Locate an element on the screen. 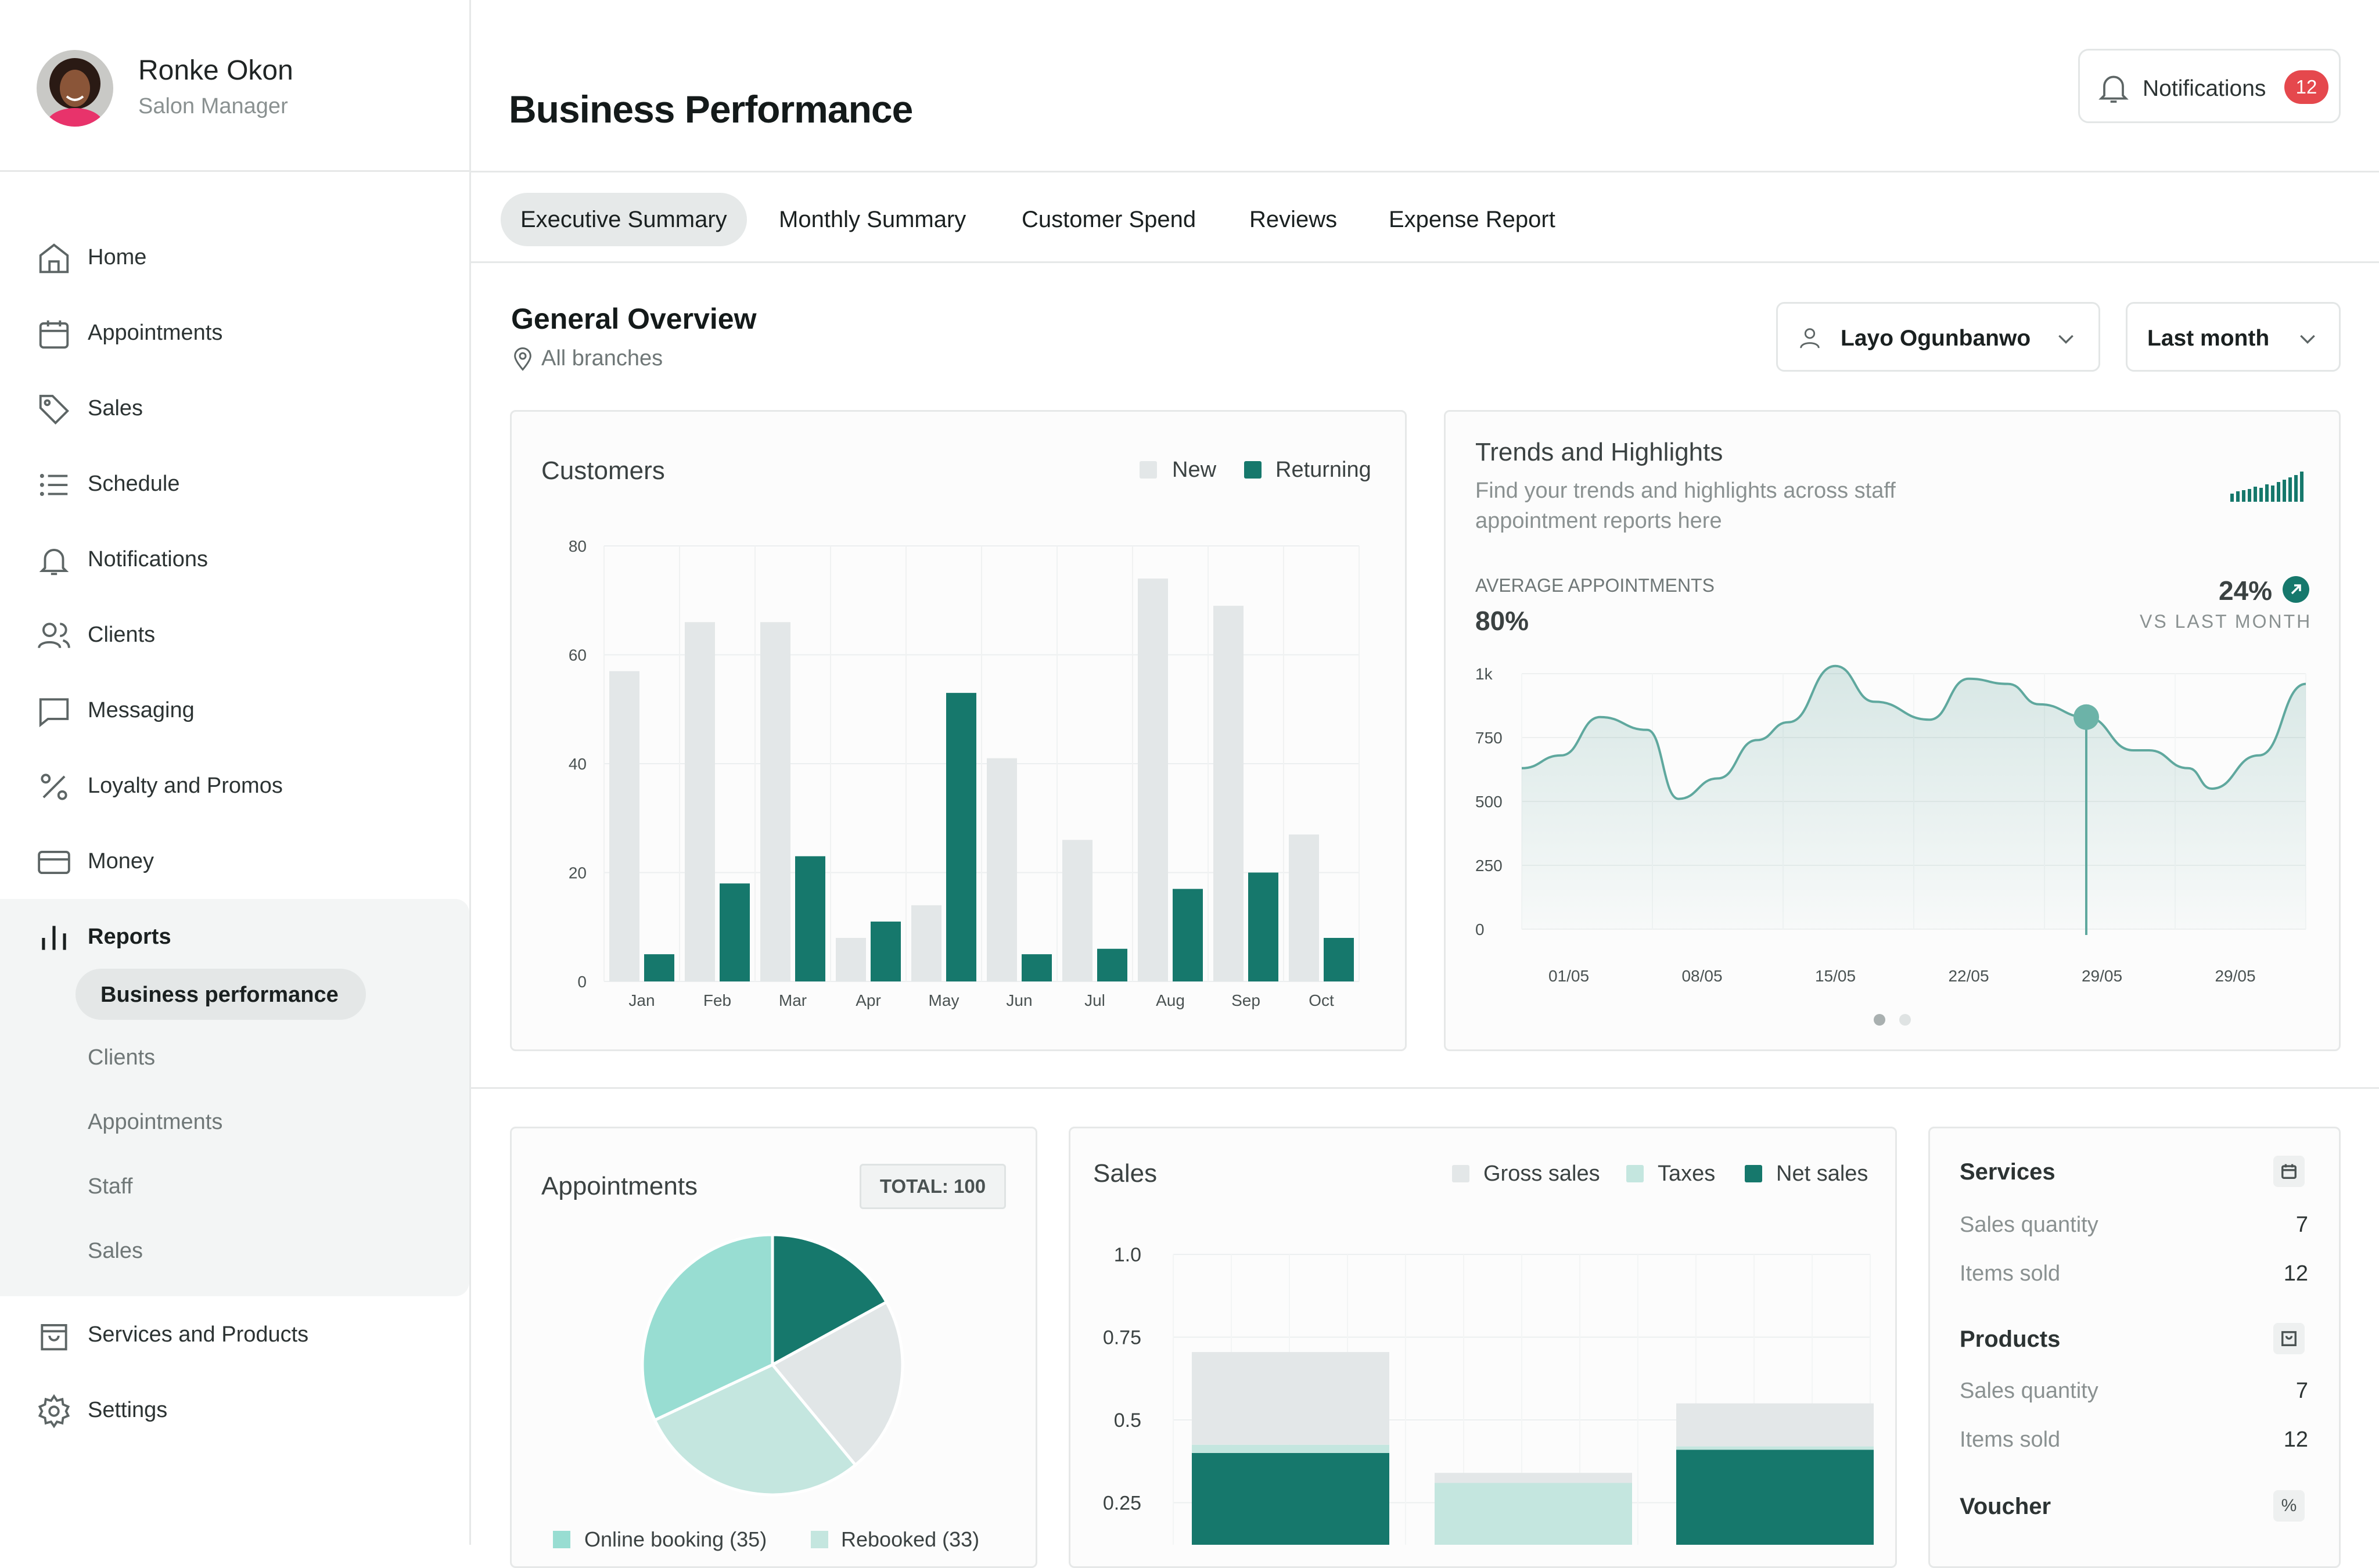 The width and height of the screenshot is (2379, 1568). mini-bars-icon is located at coordinates (2266, 487).